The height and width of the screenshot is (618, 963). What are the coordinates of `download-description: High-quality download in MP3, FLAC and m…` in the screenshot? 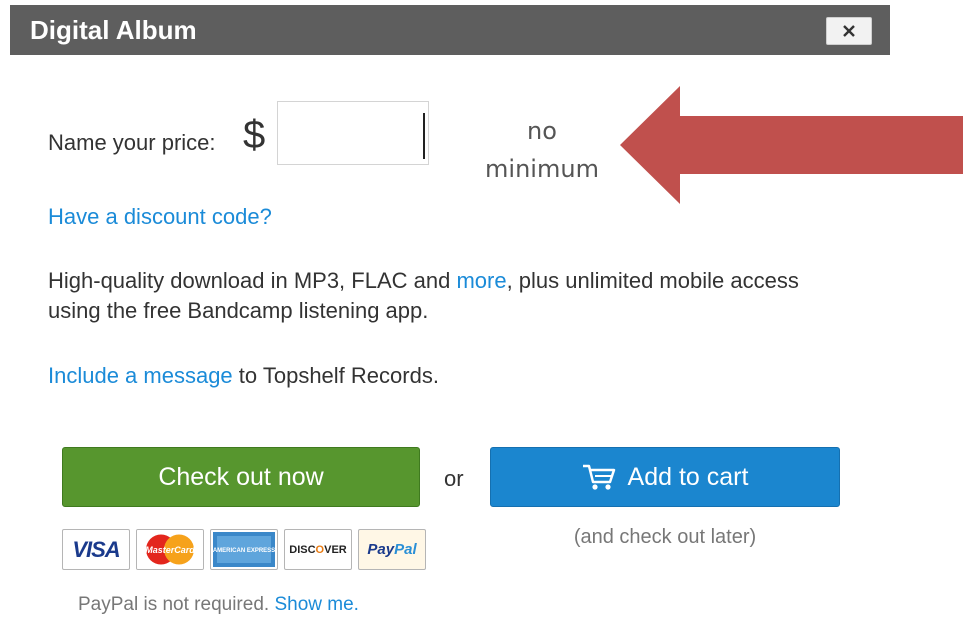 It's located at (428, 296).